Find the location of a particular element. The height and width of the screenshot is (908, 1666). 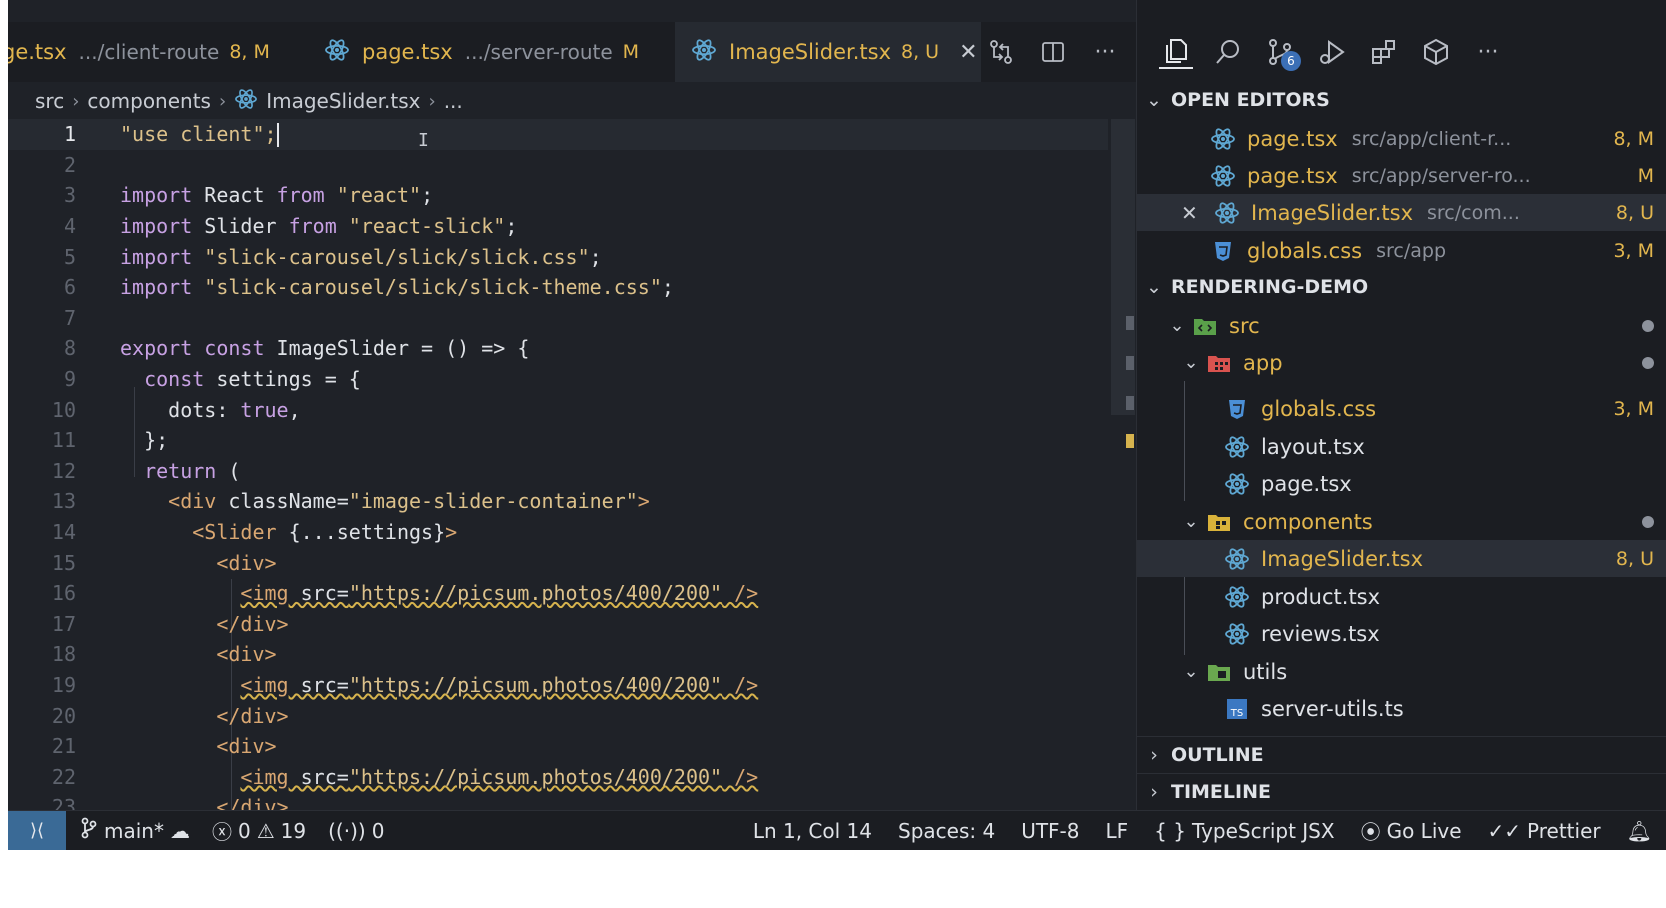

scrollbar-thumb is located at coordinates (1123, 267).